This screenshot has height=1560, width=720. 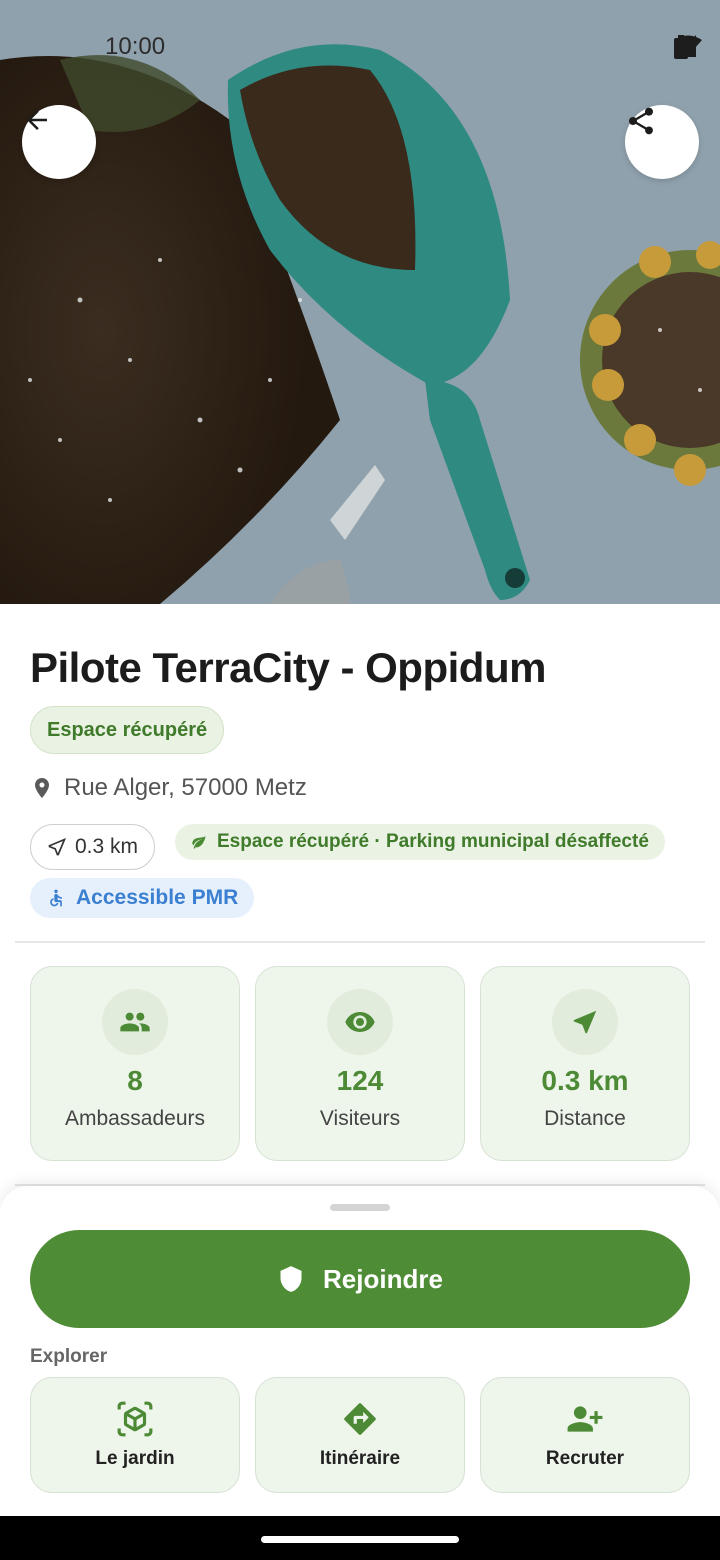 What do you see at coordinates (585, 1435) in the screenshot?
I see `recruit-button: Recruter` at bounding box center [585, 1435].